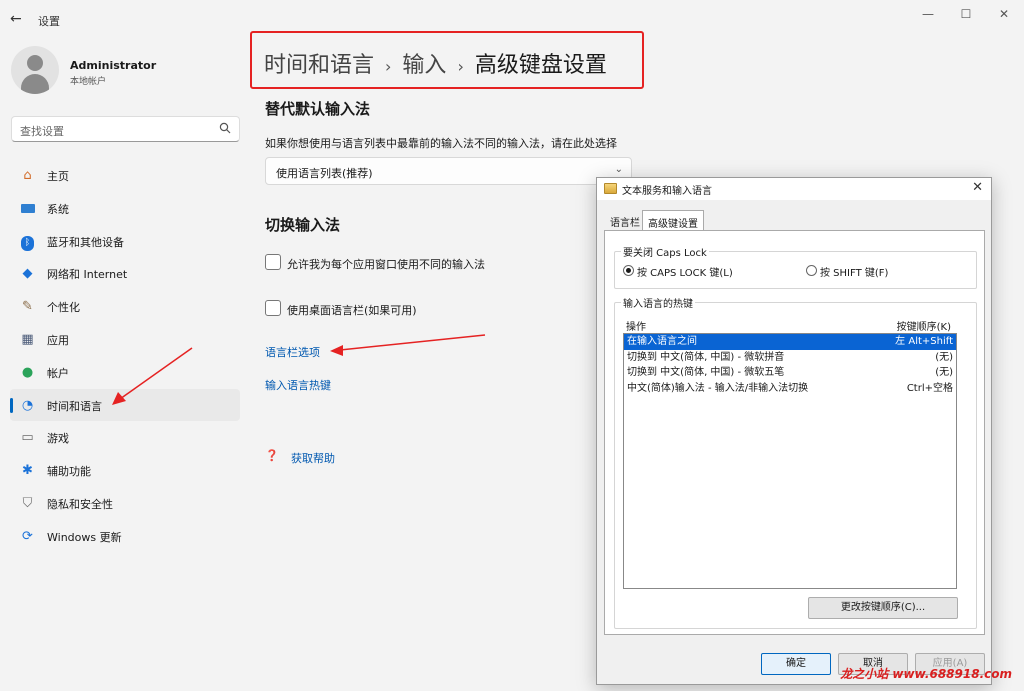  What do you see at coordinates (790, 373) in the screenshot?
I see `list-item: 切换到 中文(简体, 中国) - 微软五笔 (无)` at bounding box center [790, 373].